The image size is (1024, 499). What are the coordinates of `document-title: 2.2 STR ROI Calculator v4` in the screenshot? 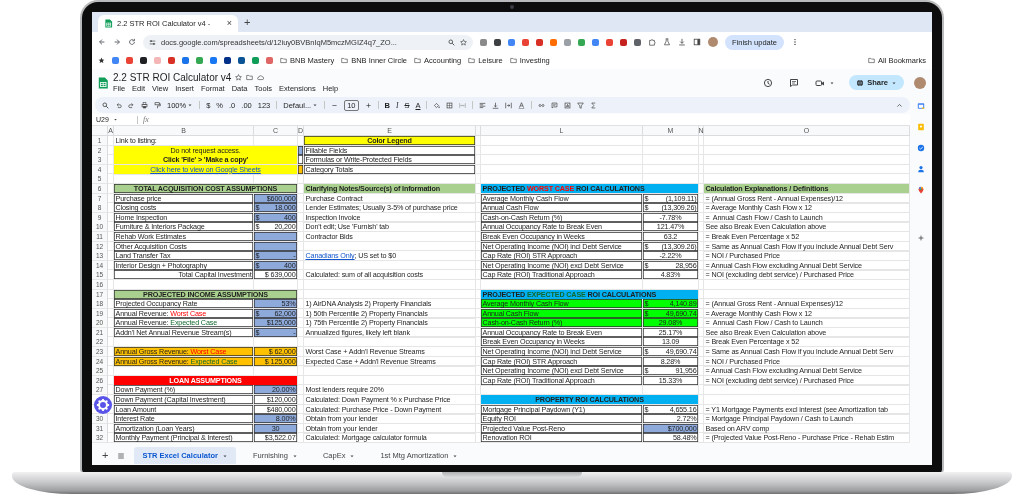 It's located at (172, 77).